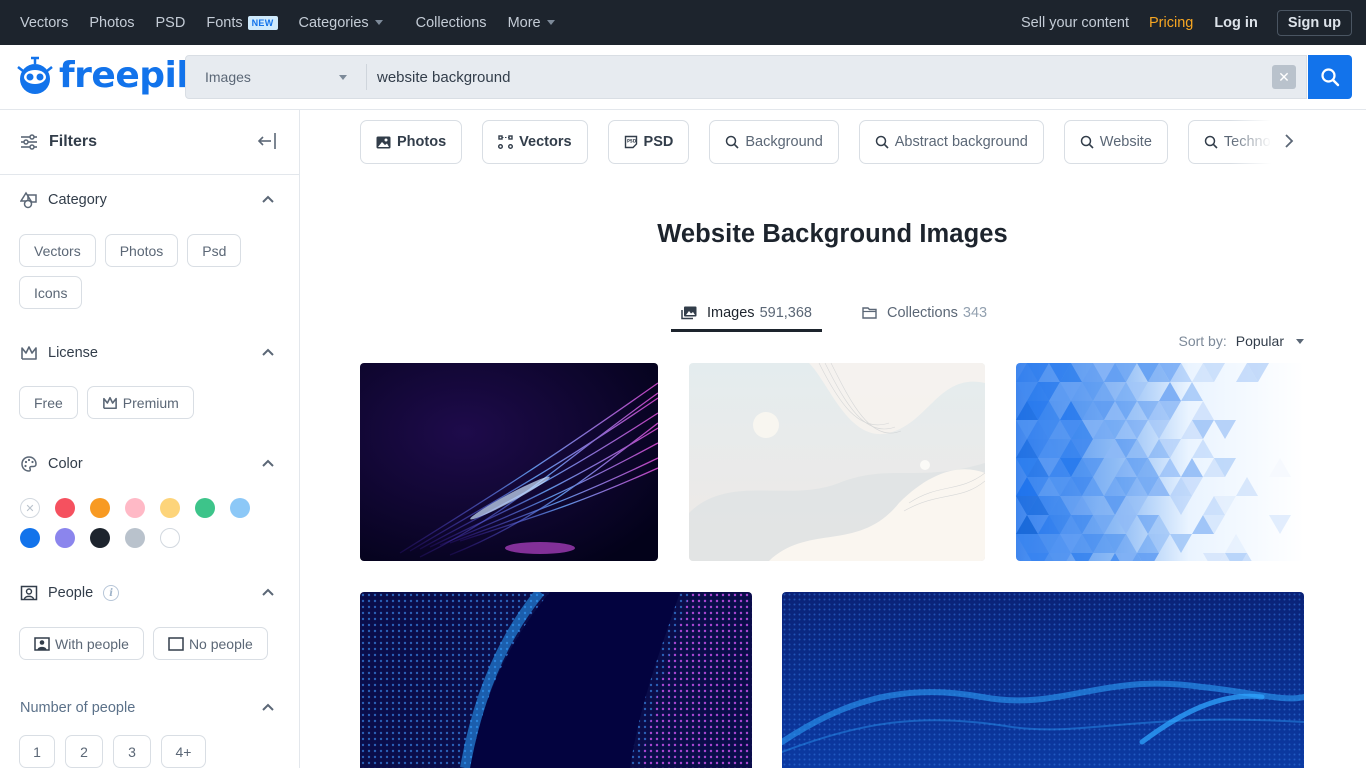 The width and height of the screenshot is (1366, 768). I want to click on person-frame-icon, so click(29, 593).